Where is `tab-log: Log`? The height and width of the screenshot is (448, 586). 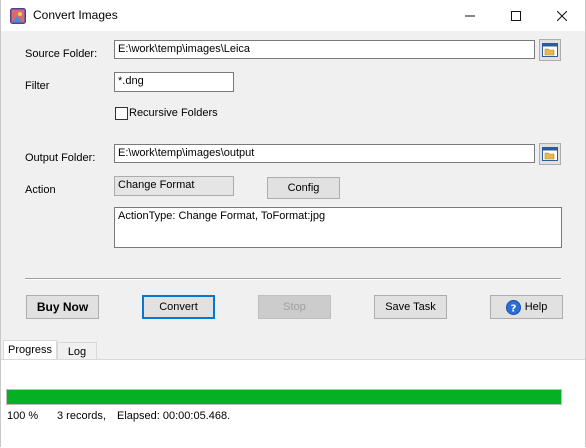
tab-log: Log is located at coordinates (77, 351).